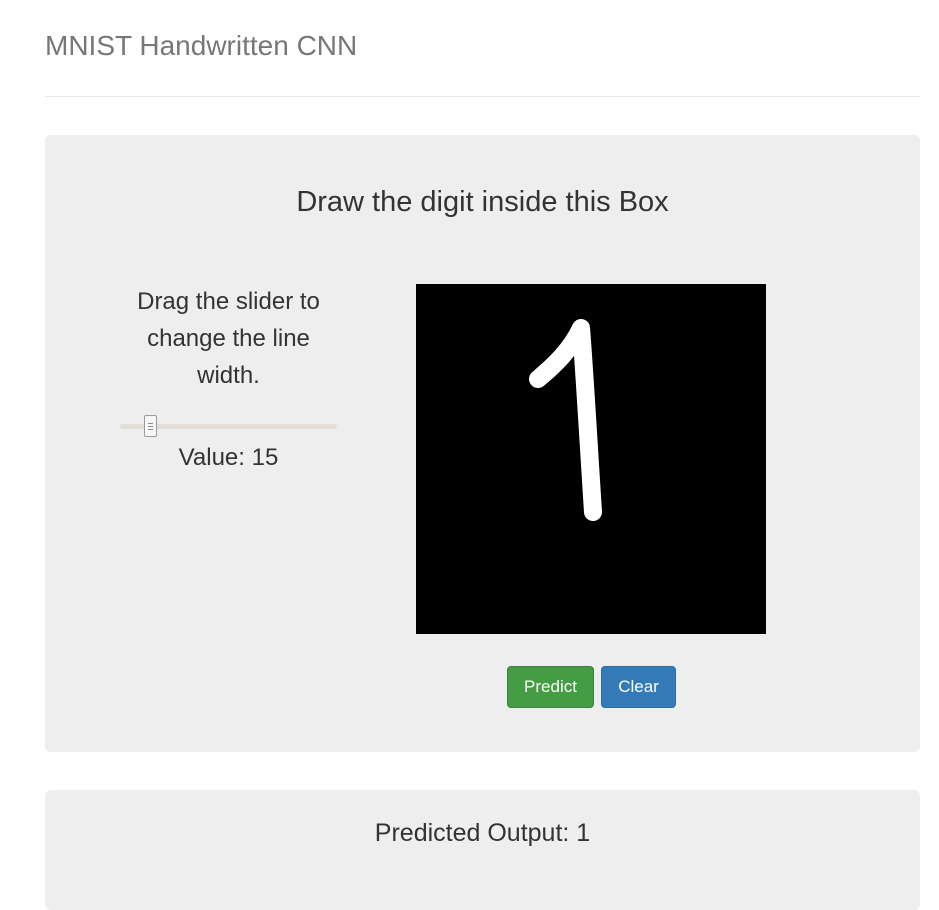 Image resolution: width=939 pixels, height=910 pixels. I want to click on output-panel: Predicted Output: 1, so click(482, 850).